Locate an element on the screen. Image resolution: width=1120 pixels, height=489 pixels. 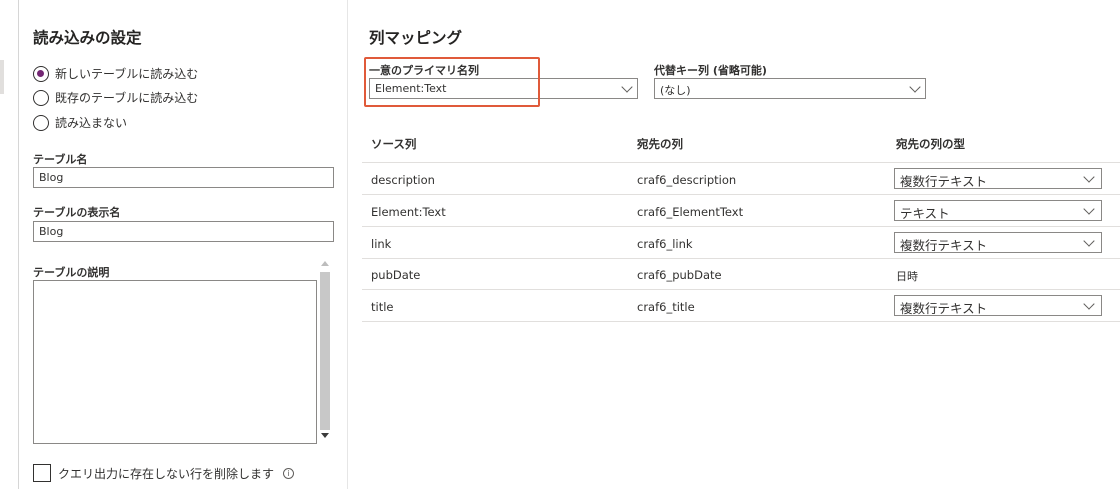
radio-load-existing-table: 既存のテーブルに読み込む is located at coordinates (115, 97).